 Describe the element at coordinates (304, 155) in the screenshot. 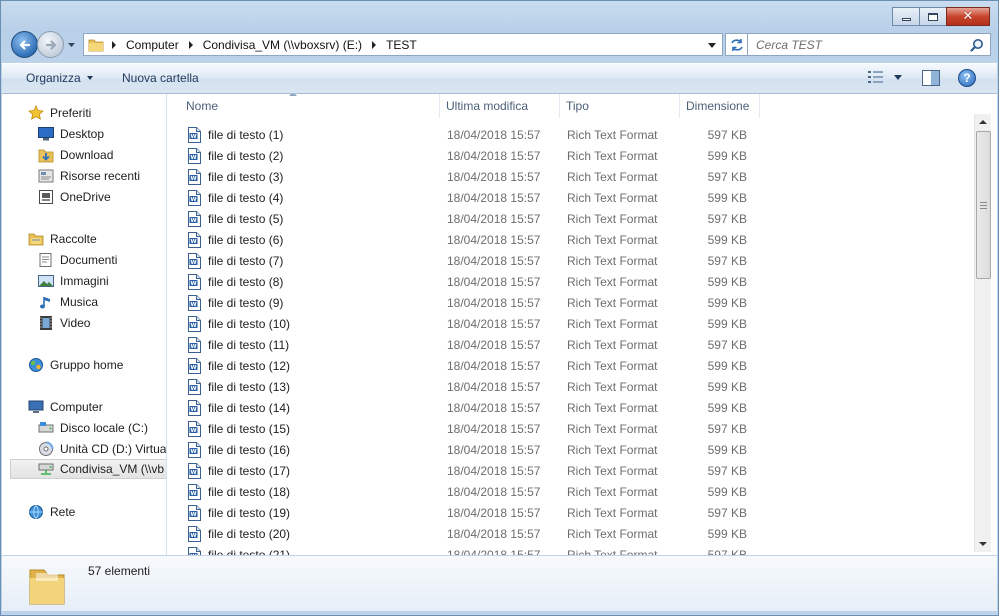

I see `file-name-cell: Wfile di testo (2)` at that location.